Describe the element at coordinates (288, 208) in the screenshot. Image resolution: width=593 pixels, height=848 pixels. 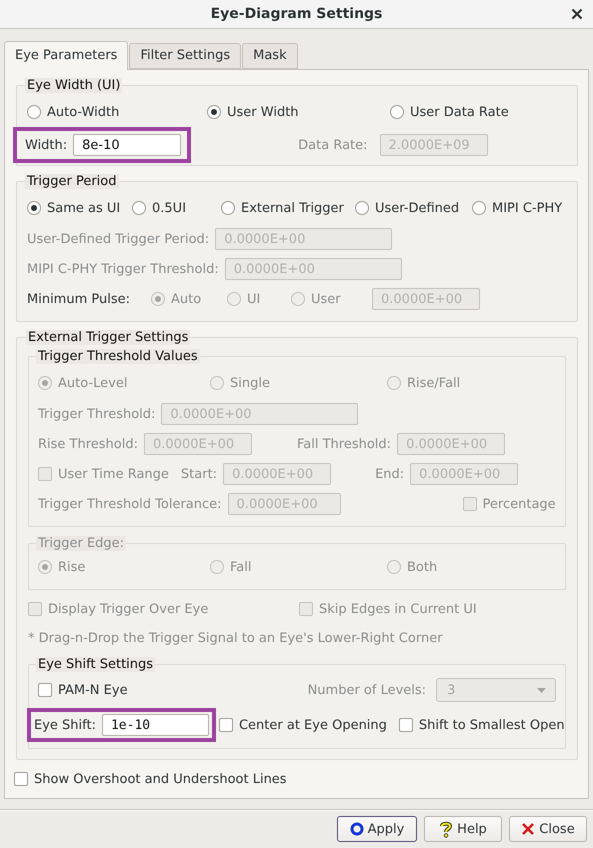
I see `radio-option: External Trigger` at that location.